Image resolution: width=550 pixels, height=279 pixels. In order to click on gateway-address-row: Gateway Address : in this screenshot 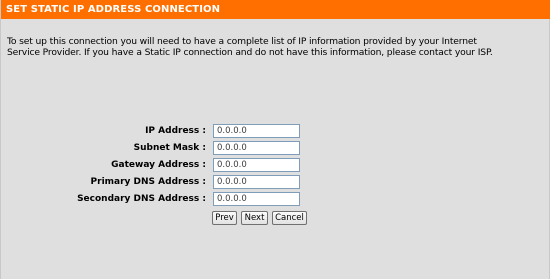, I will do `click(275, 165)`.